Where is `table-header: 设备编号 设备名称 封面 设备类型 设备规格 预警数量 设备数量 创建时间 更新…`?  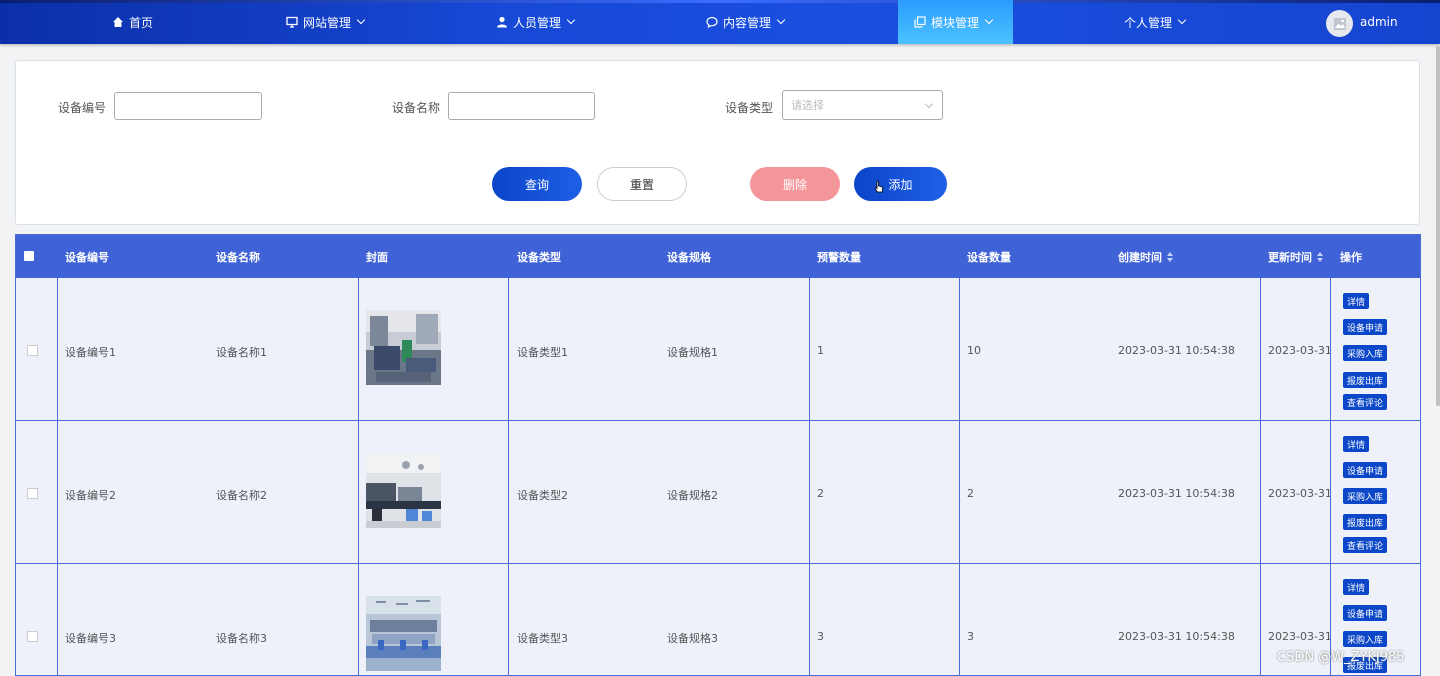 table-header: 设备编号 设备名称 封面 设备类型 设备规格 预警数量 设备数量 创建时间 更新… is located at coordinates (718, 256).